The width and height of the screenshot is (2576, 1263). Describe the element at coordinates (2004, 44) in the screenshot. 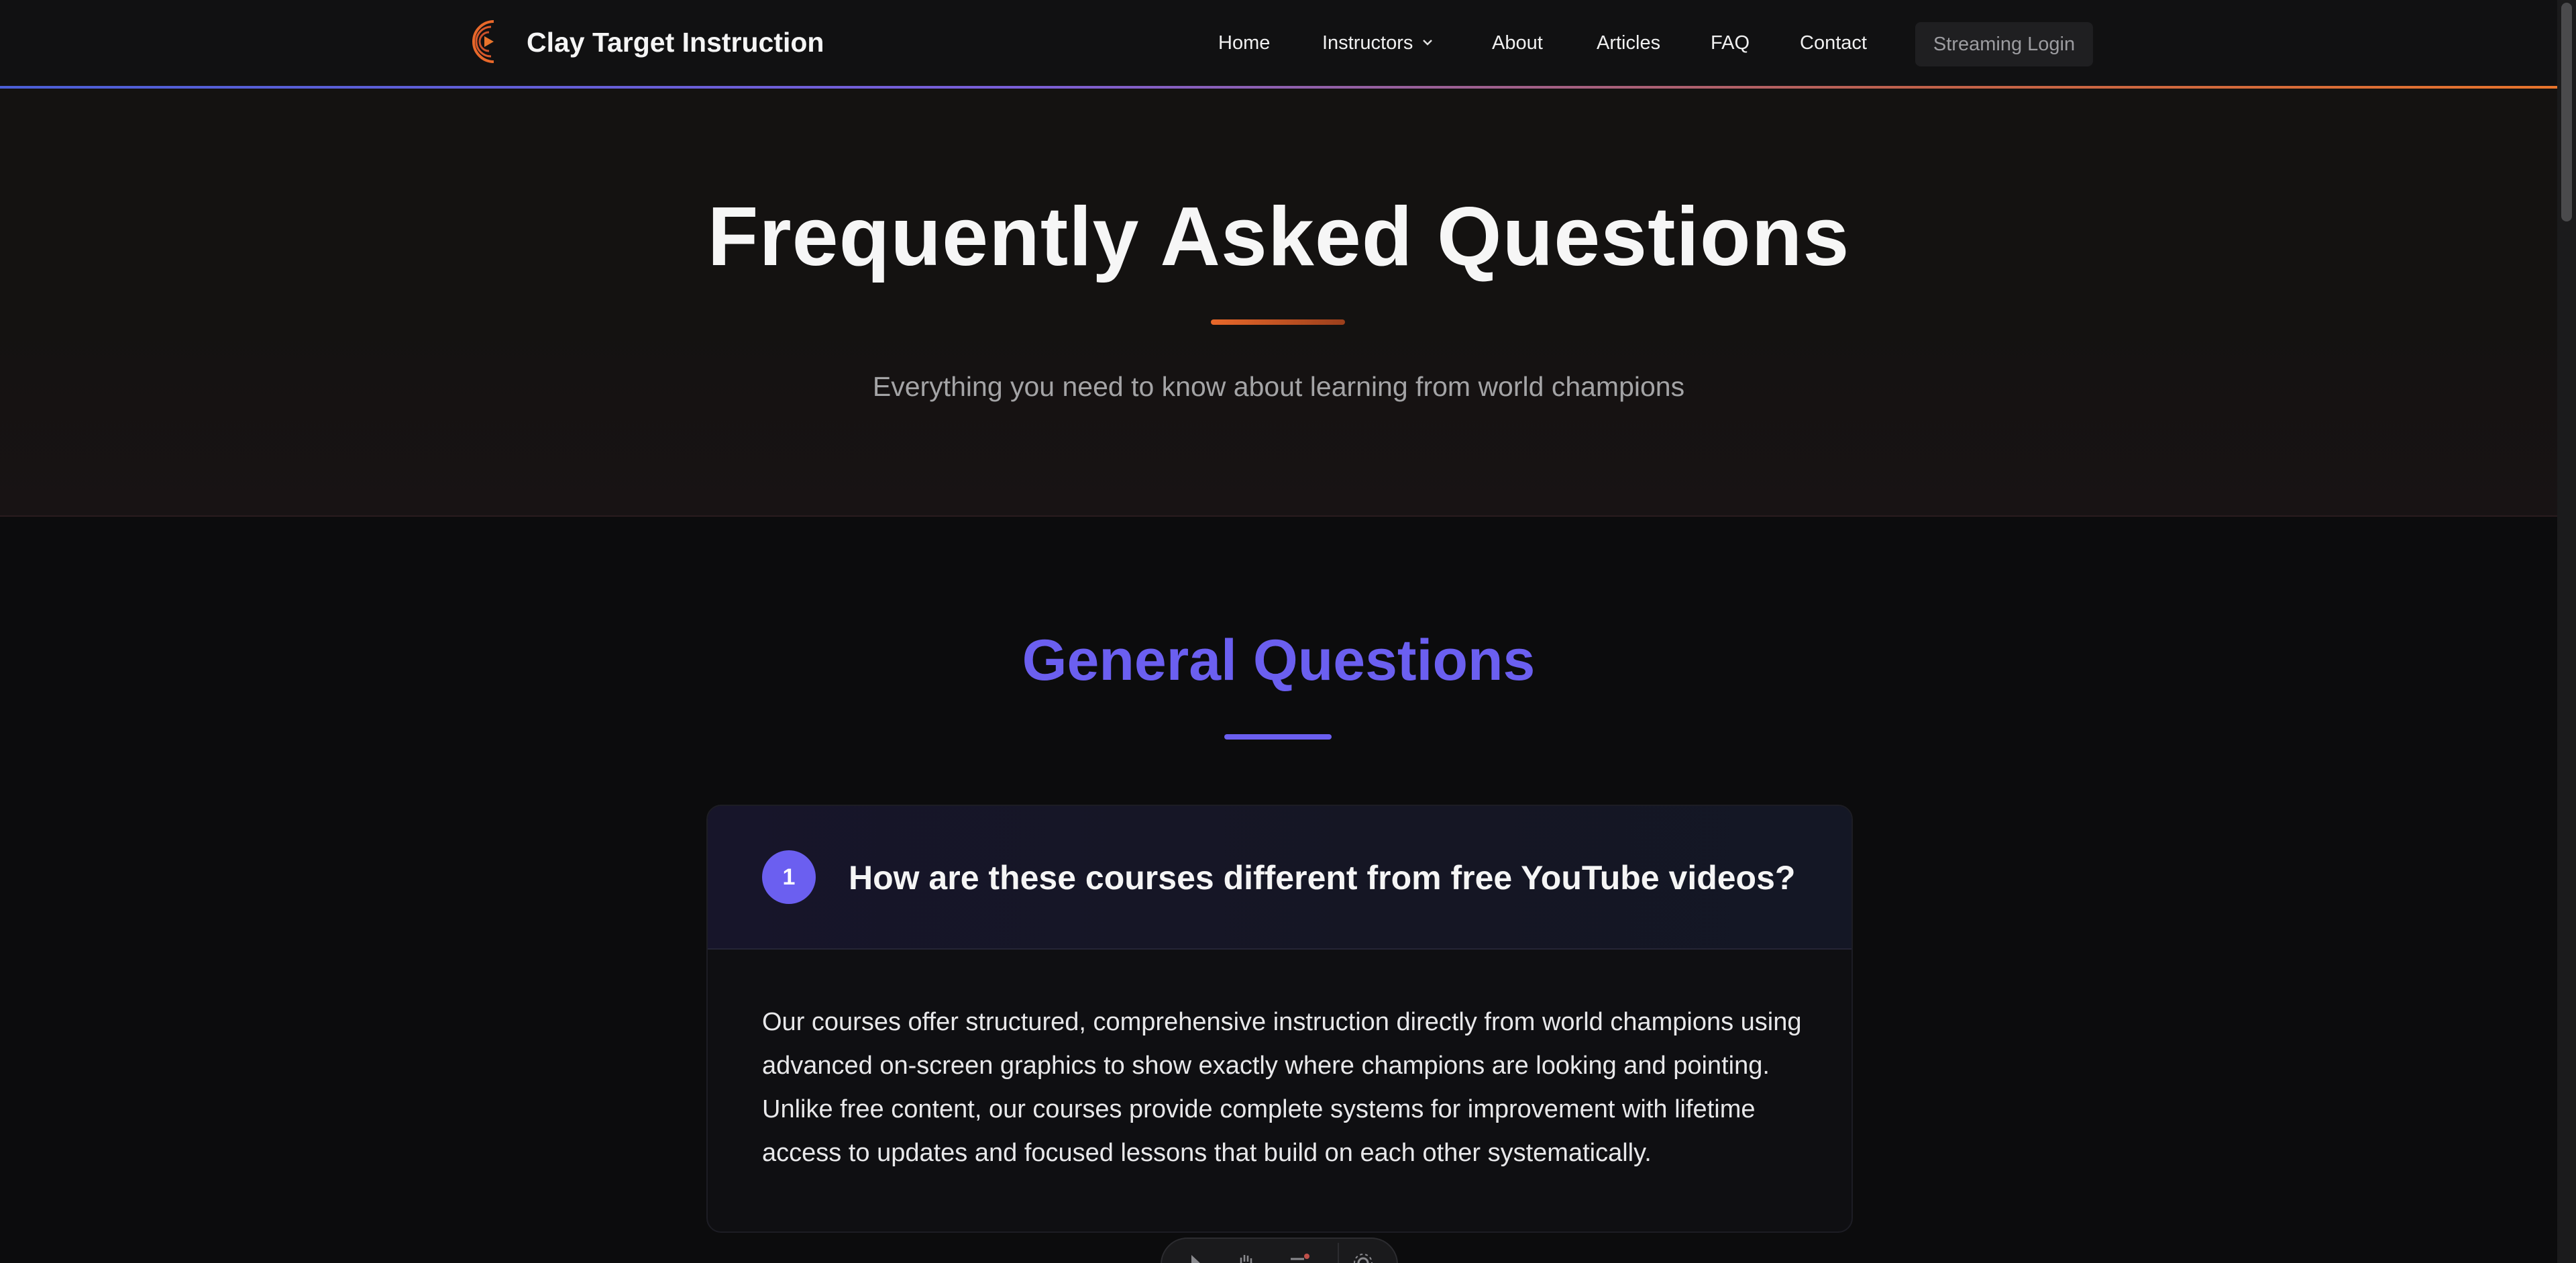

I see `streaming-login-button: Streaming Login` at that location.